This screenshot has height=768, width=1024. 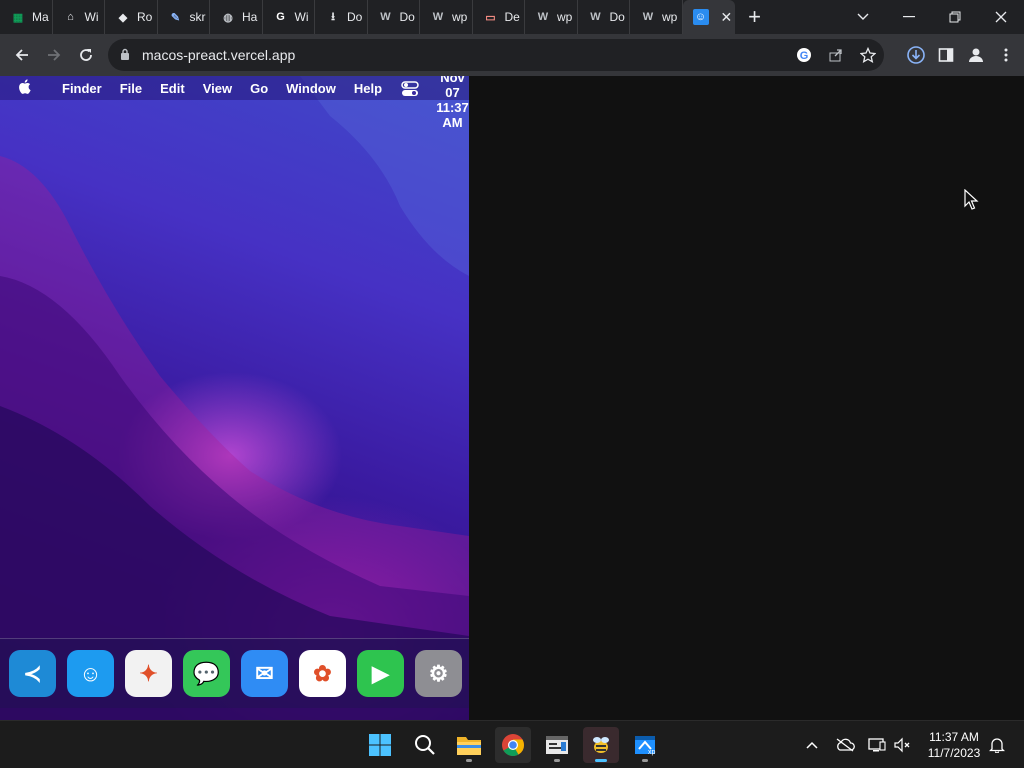 What do you see at coordinates (32, 673) in the screenshot?
I see `vscode-icon: ≺` at bounding box center [32, 673].